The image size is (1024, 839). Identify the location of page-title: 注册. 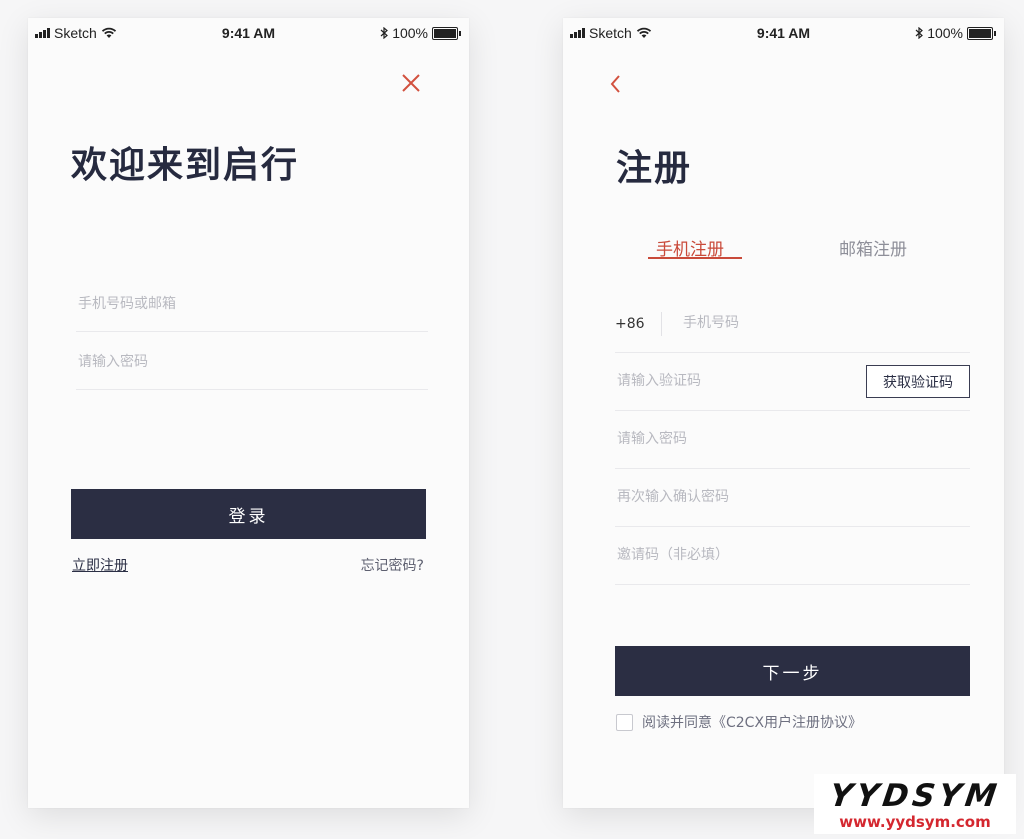
(654, 168).